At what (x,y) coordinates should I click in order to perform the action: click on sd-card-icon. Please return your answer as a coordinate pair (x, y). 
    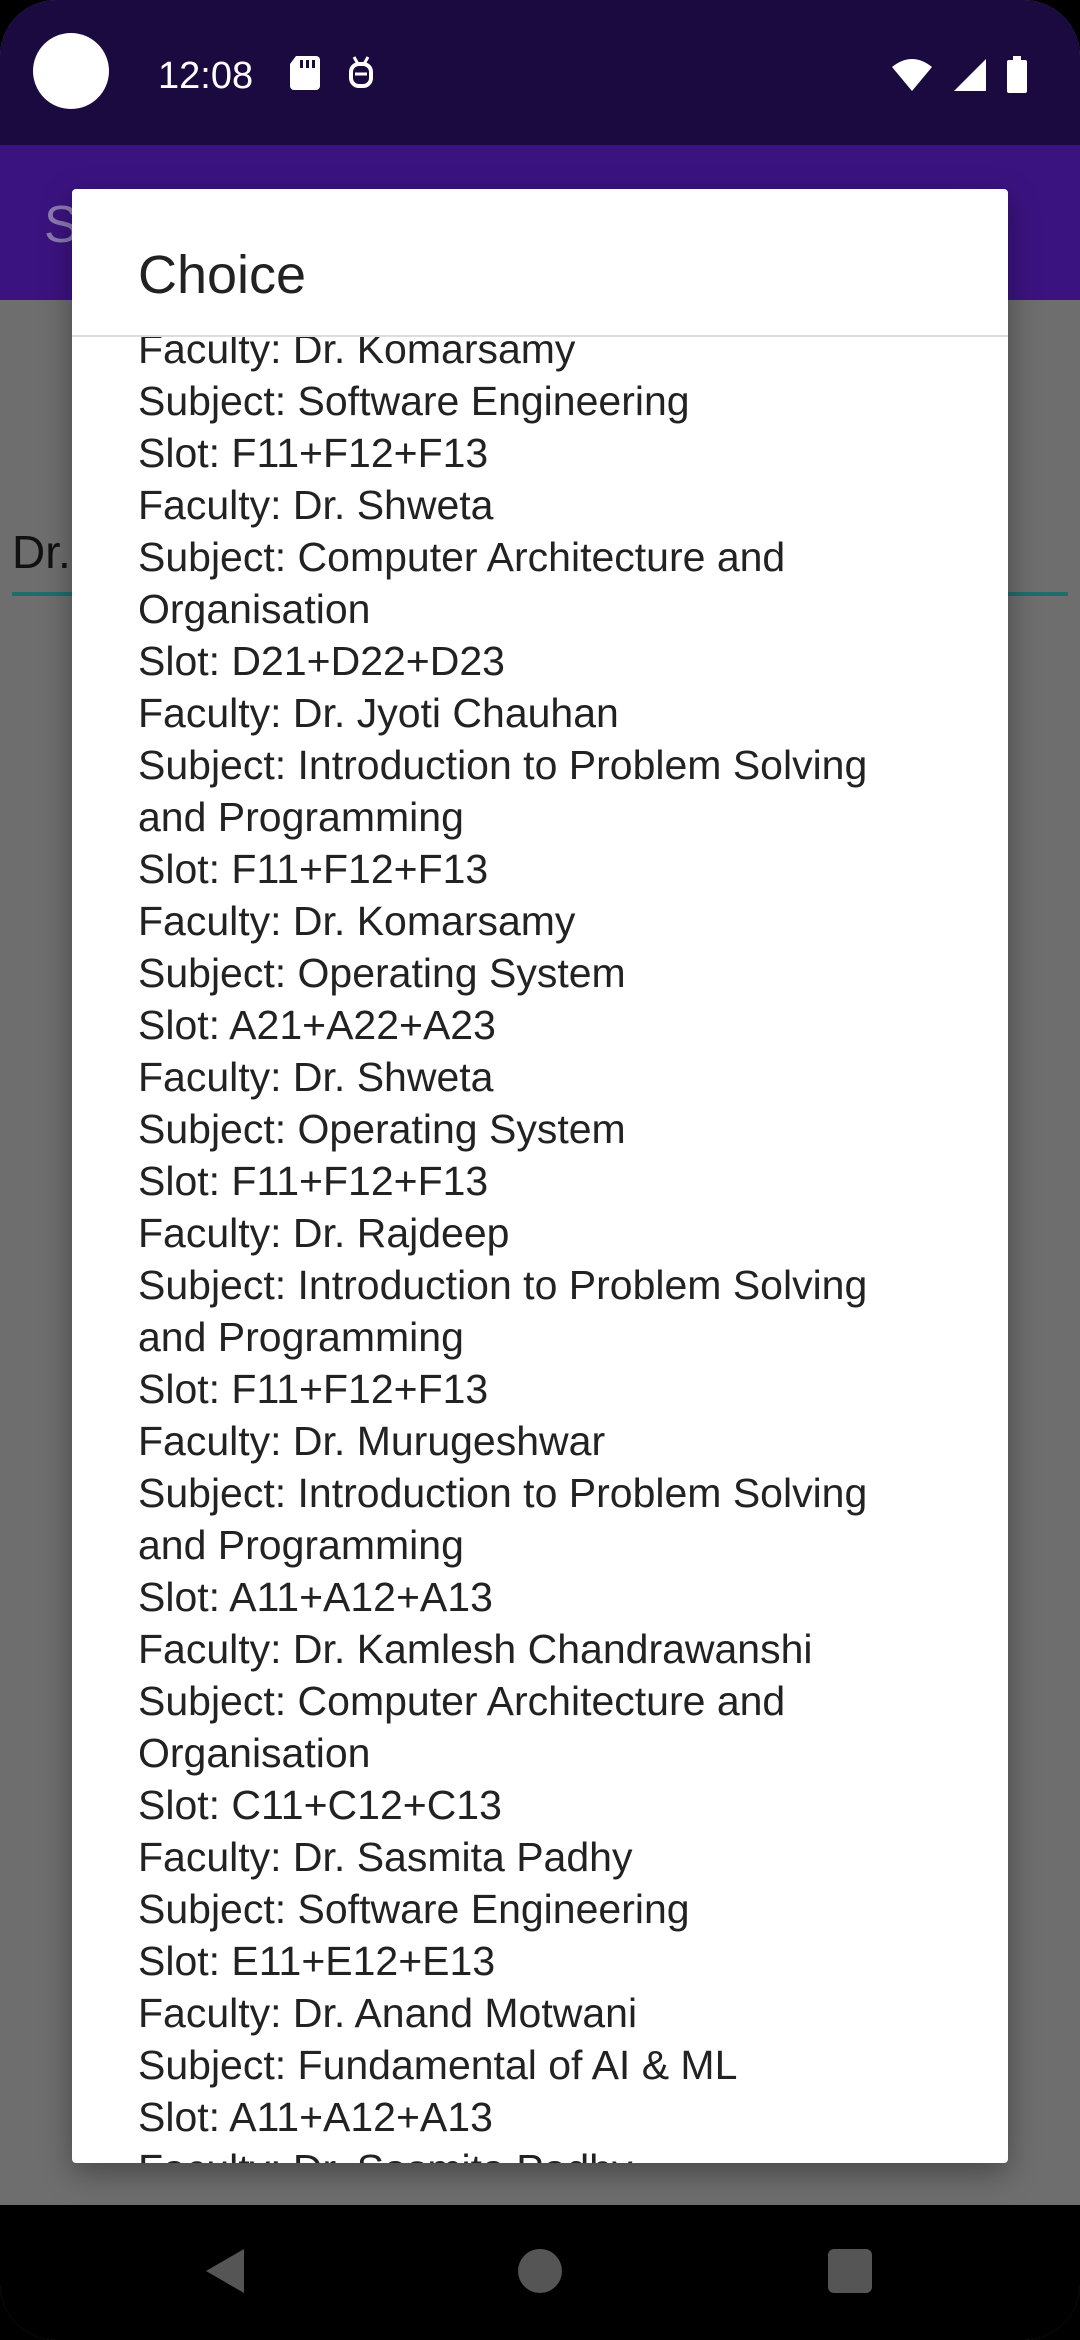
    Looking at the image, I should click on (305, 73).